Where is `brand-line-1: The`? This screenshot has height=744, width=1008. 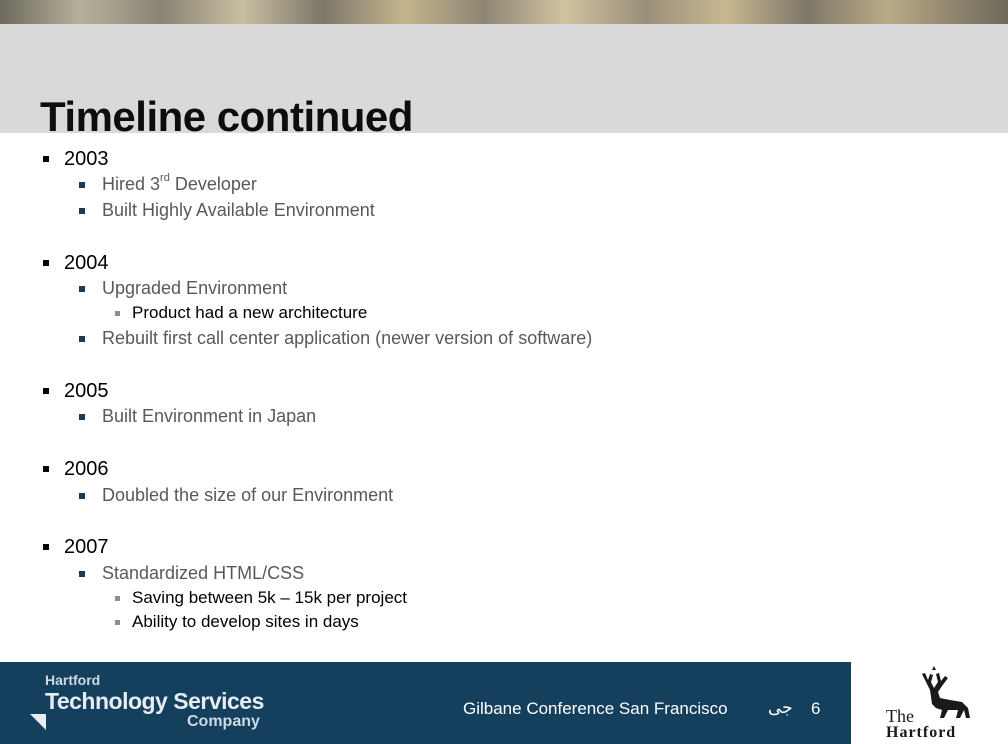 brand-line-1: The is located at coordinates (900, 716).